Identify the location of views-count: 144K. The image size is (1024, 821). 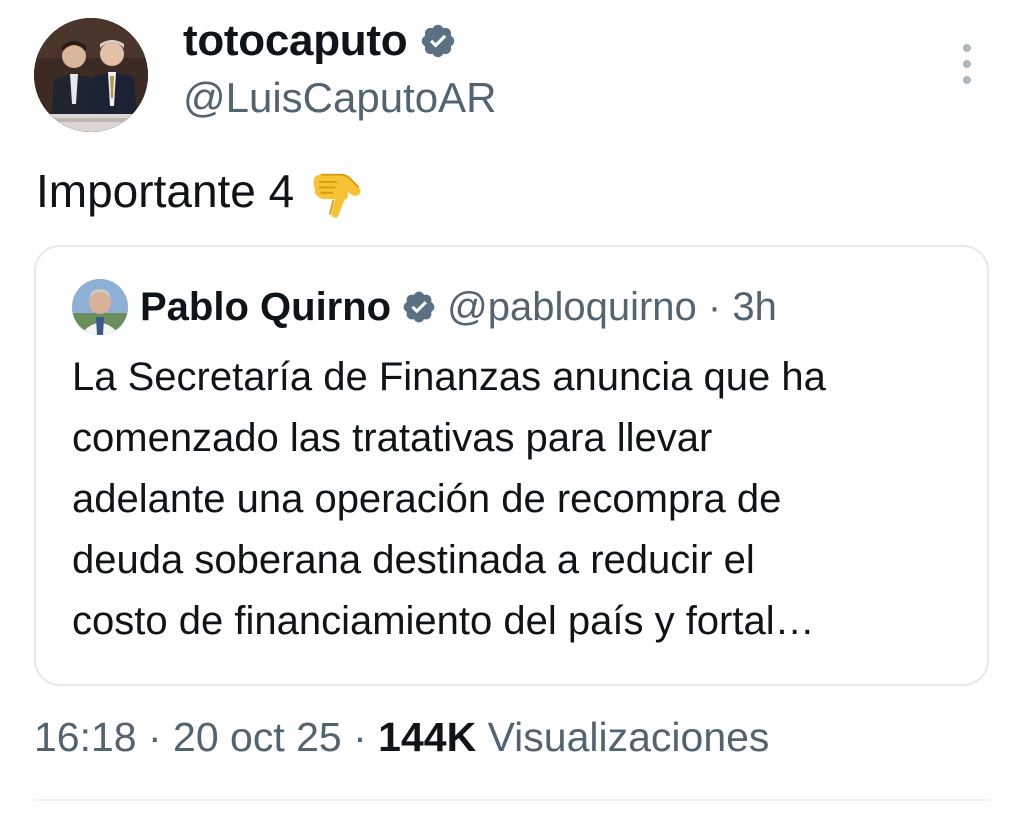
(427, 737).